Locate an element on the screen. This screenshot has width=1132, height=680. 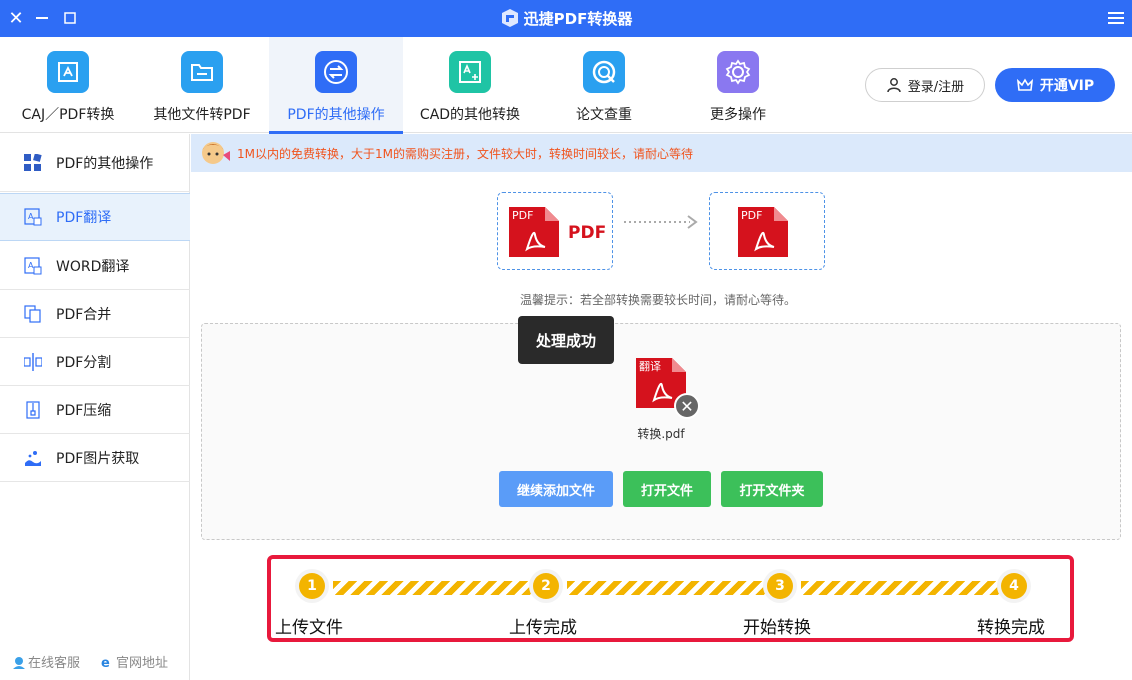
tool-label: CAJ／PDF转换 is located at coordinates (68, 115).